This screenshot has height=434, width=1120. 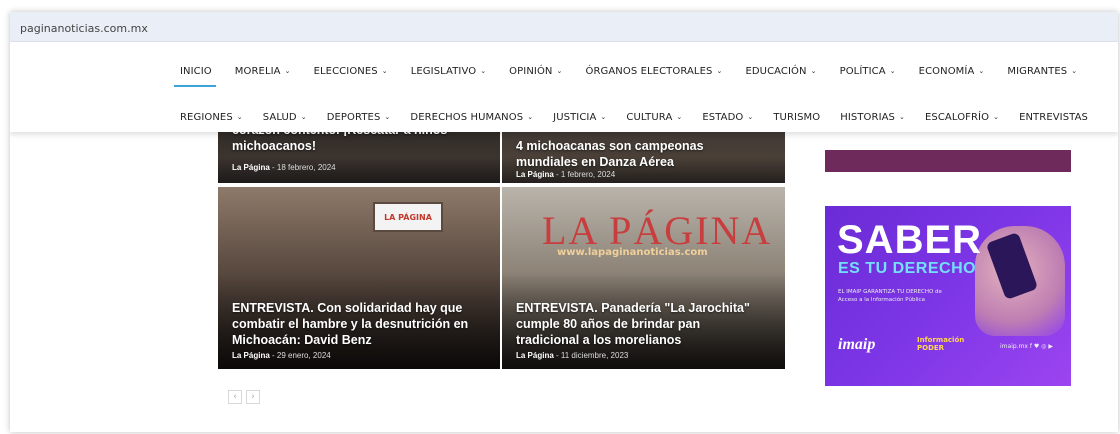 I want to click on nav-item-deportes: DEPORTES ⌄, so click(x=359, y=117).